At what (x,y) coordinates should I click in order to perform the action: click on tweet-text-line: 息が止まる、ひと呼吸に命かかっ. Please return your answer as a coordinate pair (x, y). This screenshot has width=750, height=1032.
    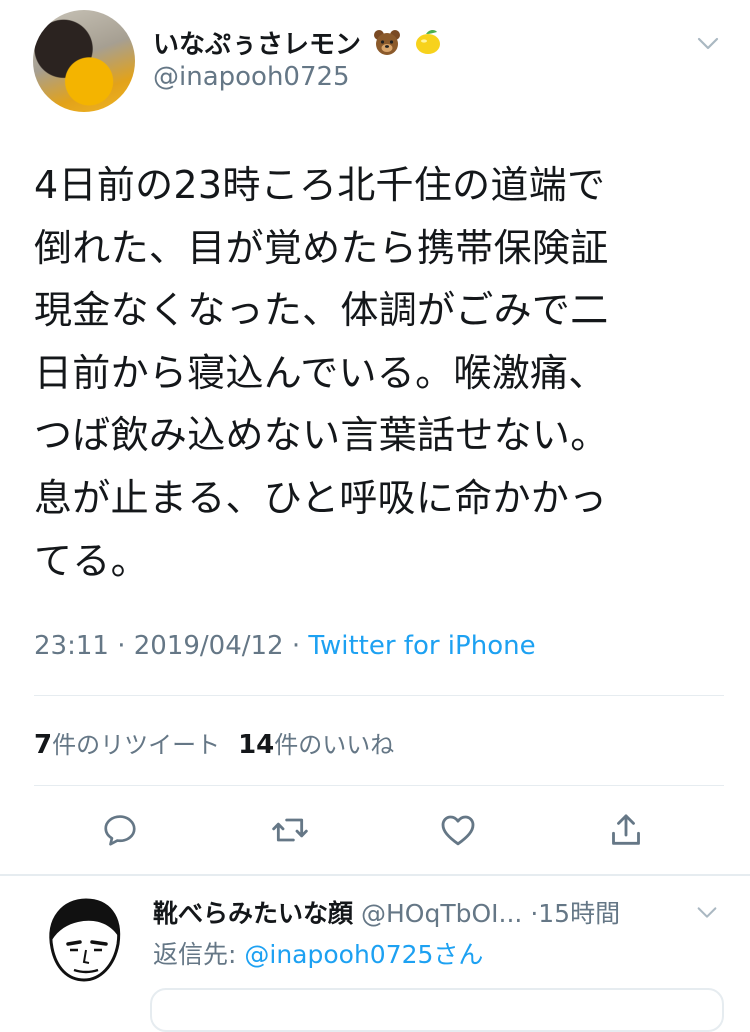
    Looking at the image, I should click on (321, 497).